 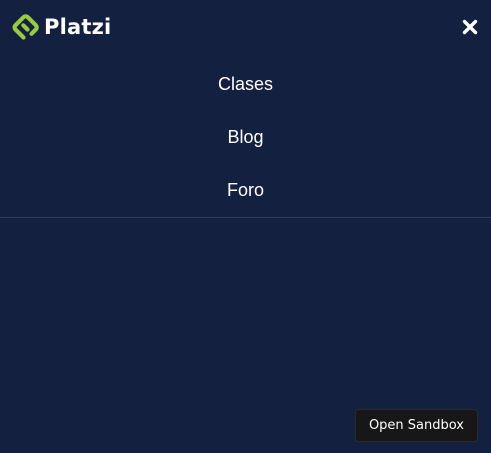 I want to click on close-menu-button, so click(x=470, y=27).